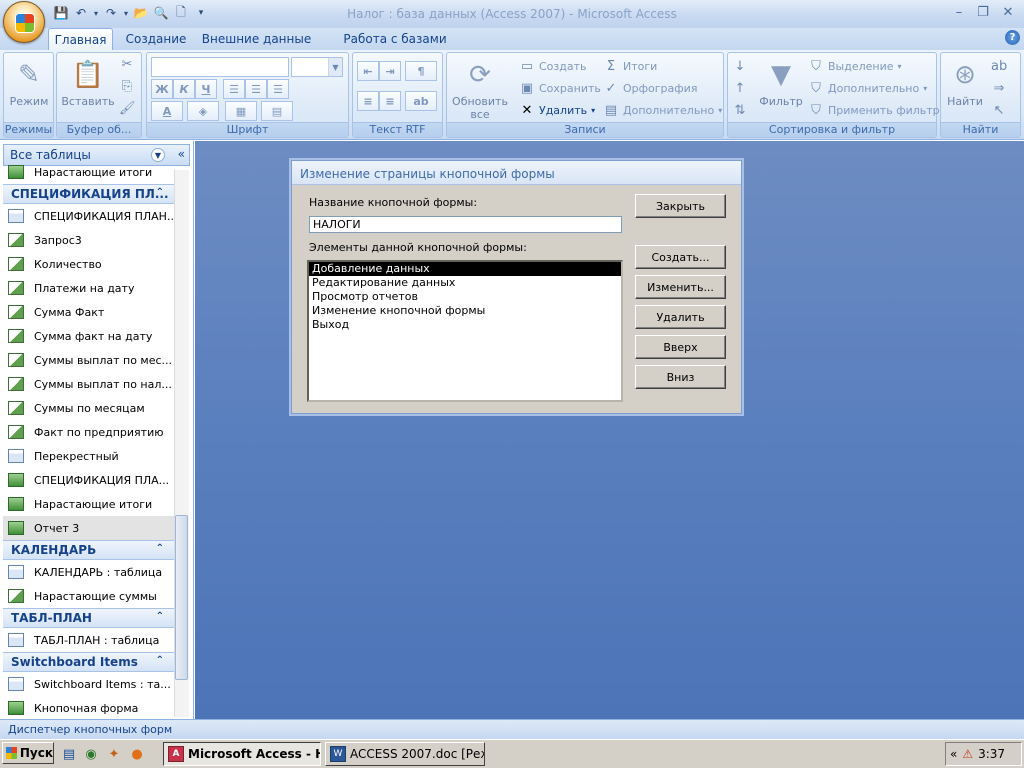 The width and height of the screenshot is (1024, 768). I want to click on office-button, so click(24, 22).